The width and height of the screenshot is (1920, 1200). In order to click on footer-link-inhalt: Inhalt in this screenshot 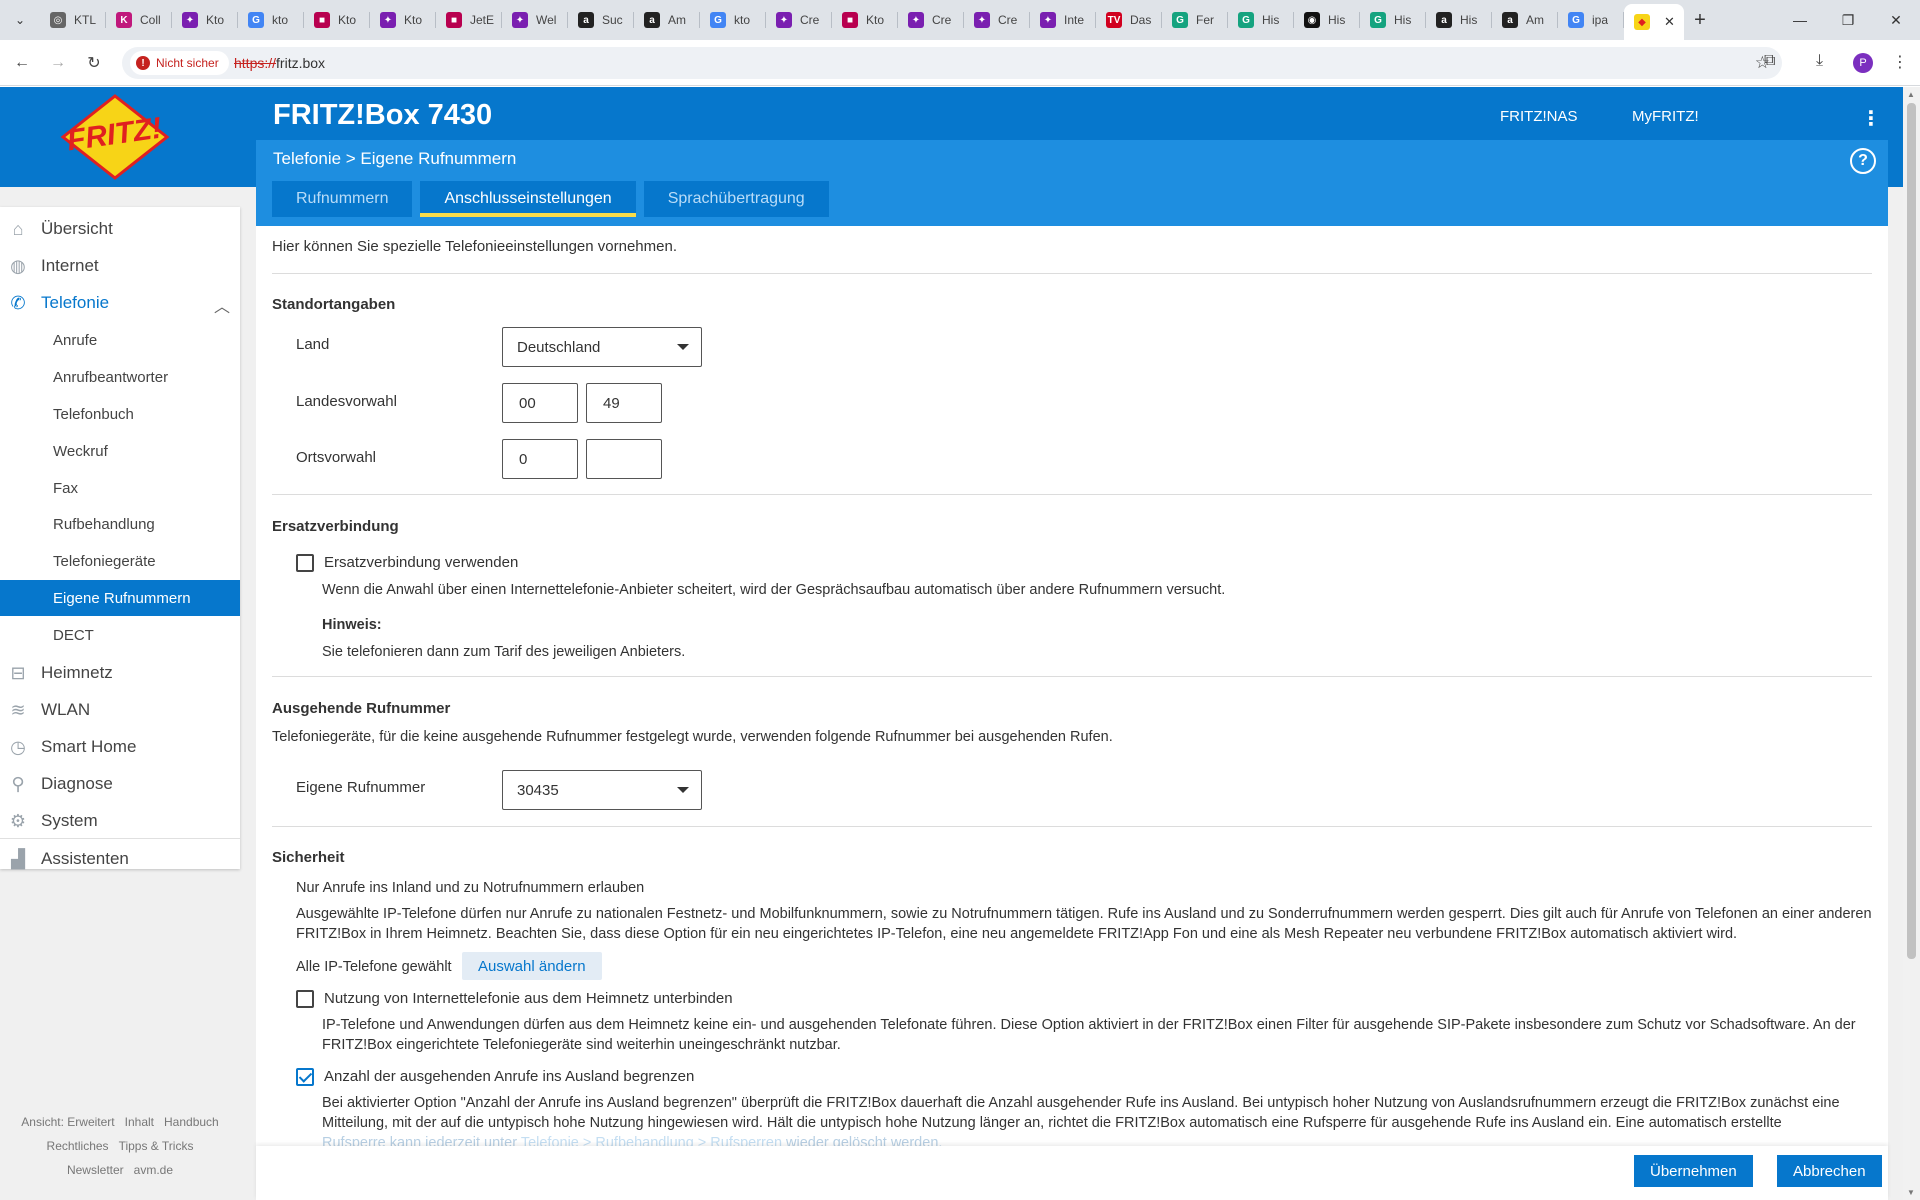, I will do `click(139, 1122)`.